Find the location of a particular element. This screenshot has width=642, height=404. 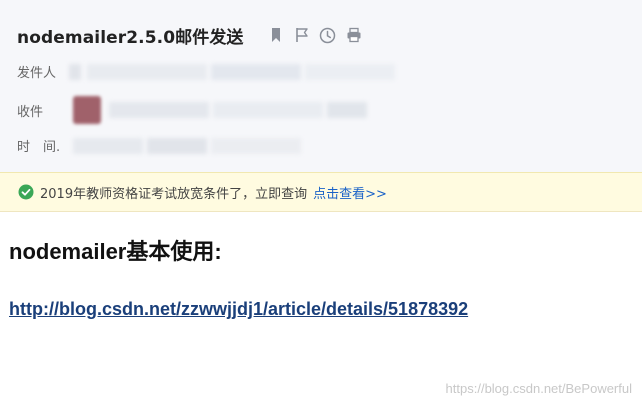

recipient-avatar is located at coordinates (87, 110).